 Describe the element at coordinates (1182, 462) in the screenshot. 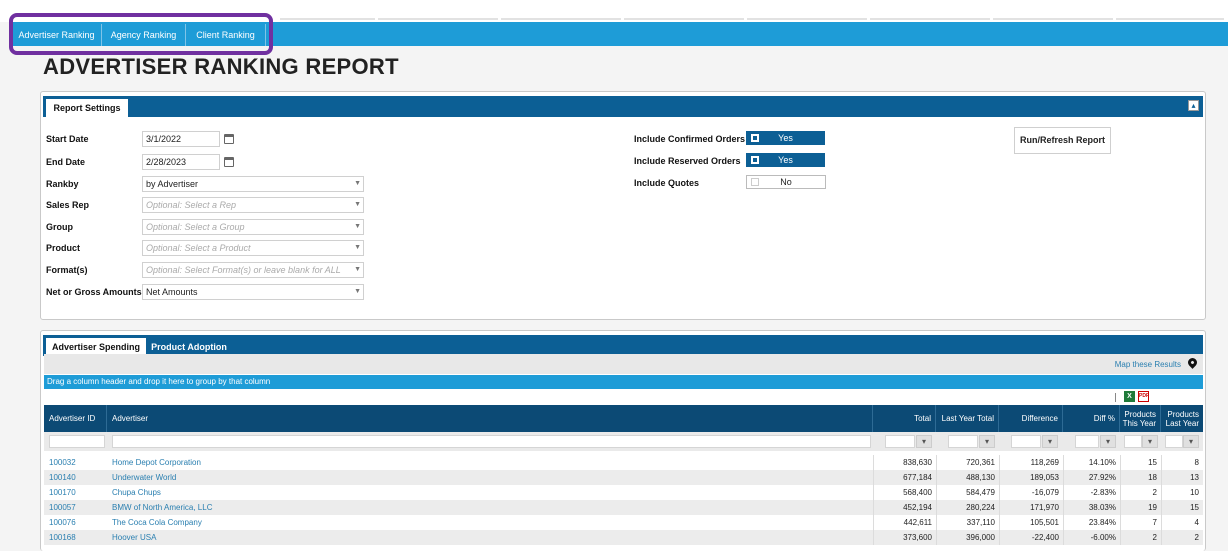

I see `cell-products-last-year: 8` at that location.